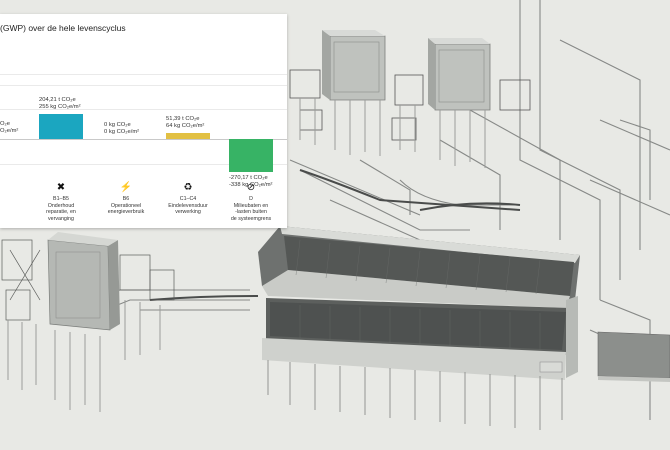 This screenshot has width=670, height=450. I want to click on bar-c1-c4, so click(188, 135).